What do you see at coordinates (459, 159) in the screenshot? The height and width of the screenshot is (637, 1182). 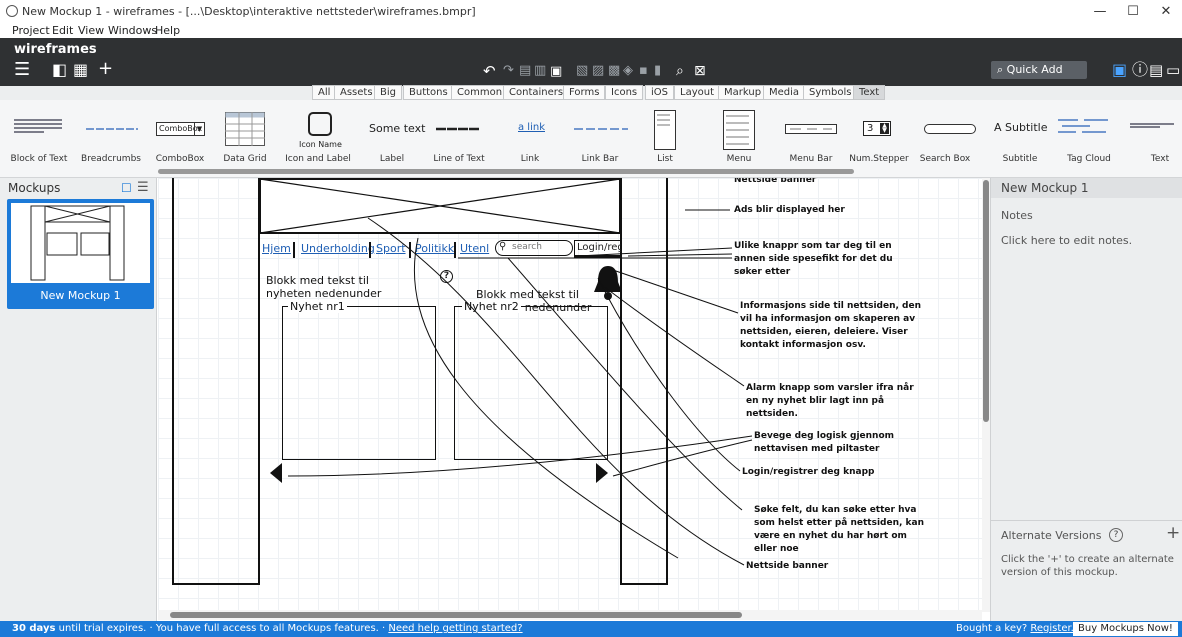 I see `component-label-line-of-text: Line of Text` at bounding box center [459, 159].